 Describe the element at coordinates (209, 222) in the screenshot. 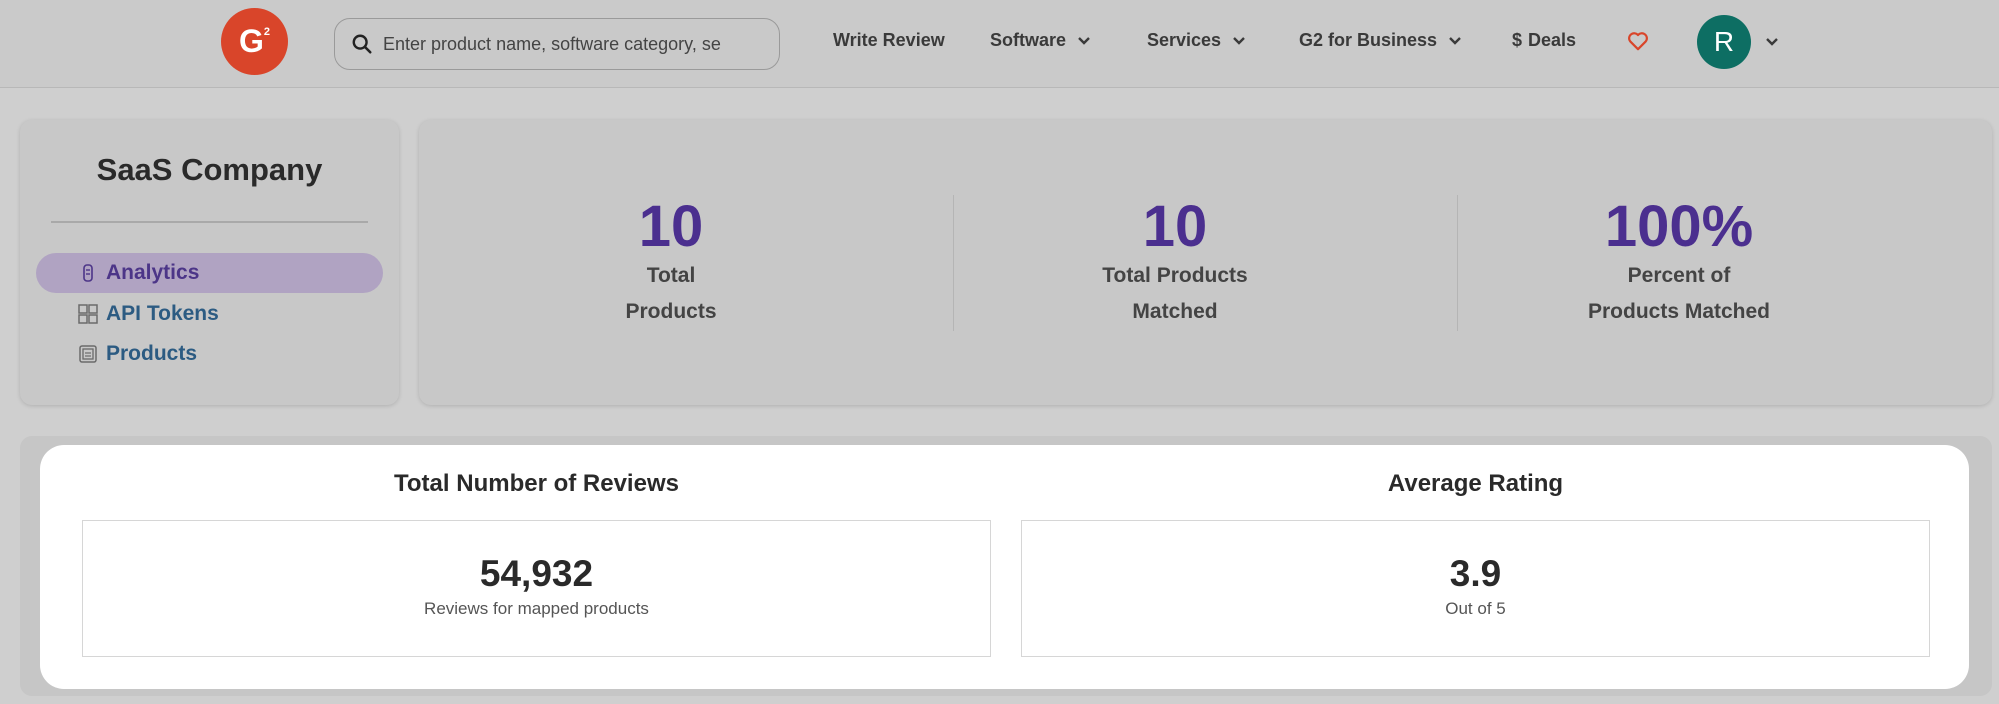

I see `sidebar-divider` at that location.